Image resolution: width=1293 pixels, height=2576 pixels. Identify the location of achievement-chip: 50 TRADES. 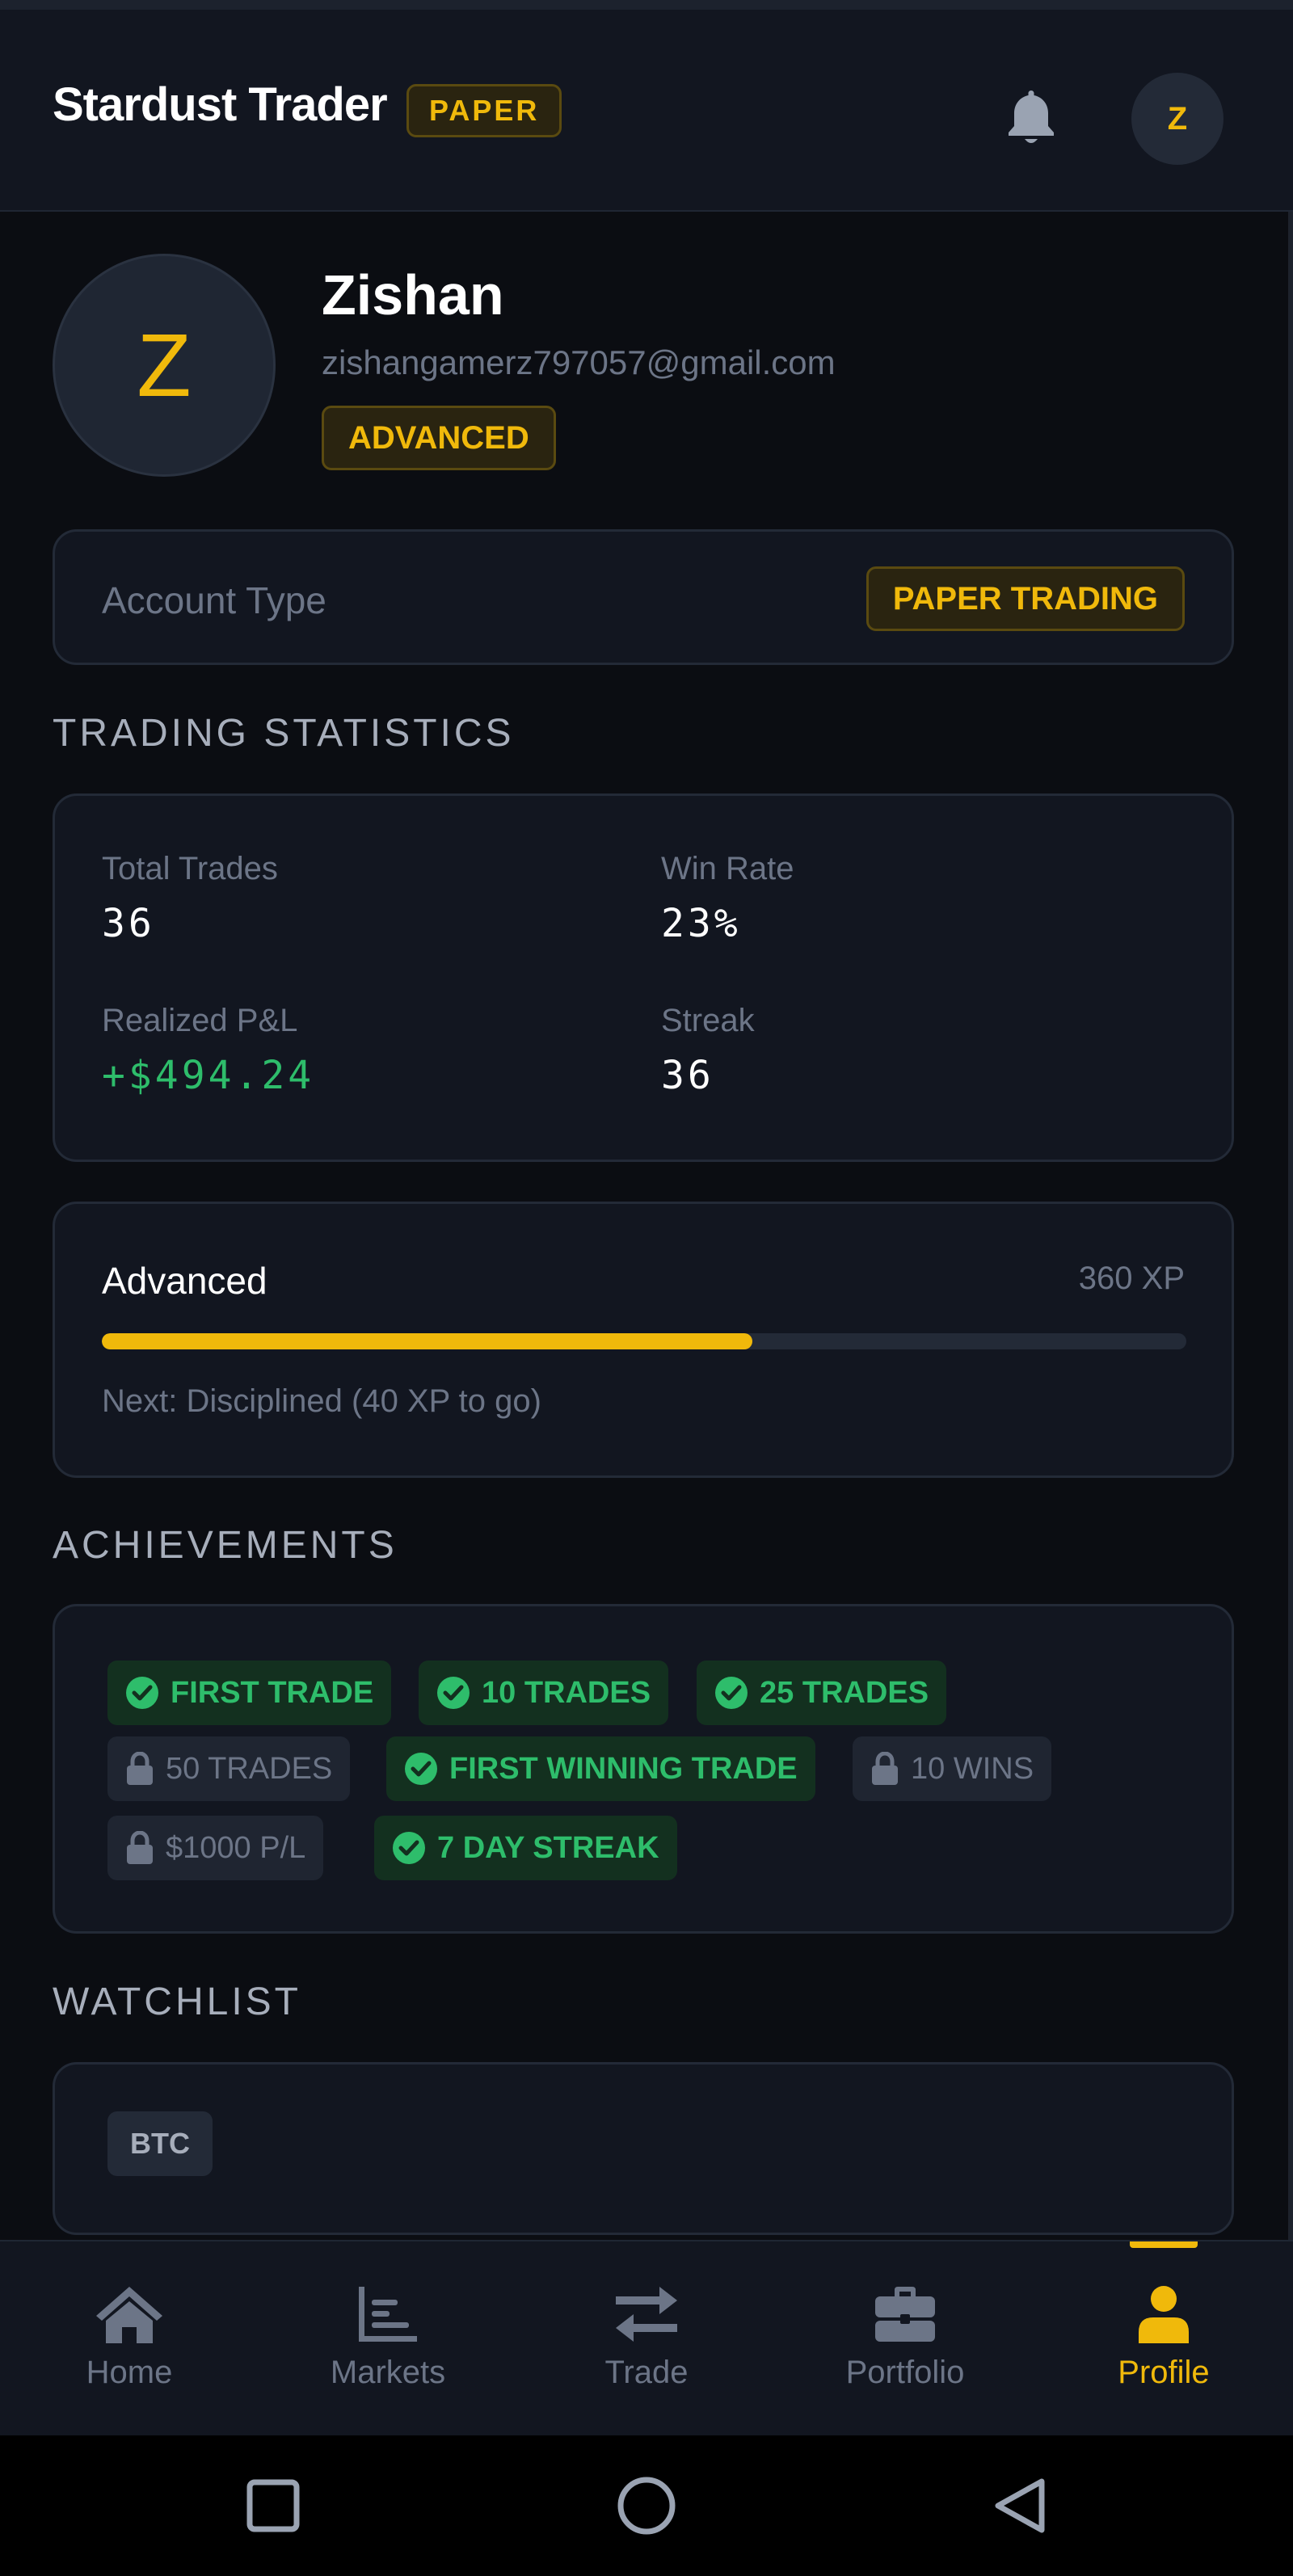
(229, 1768).